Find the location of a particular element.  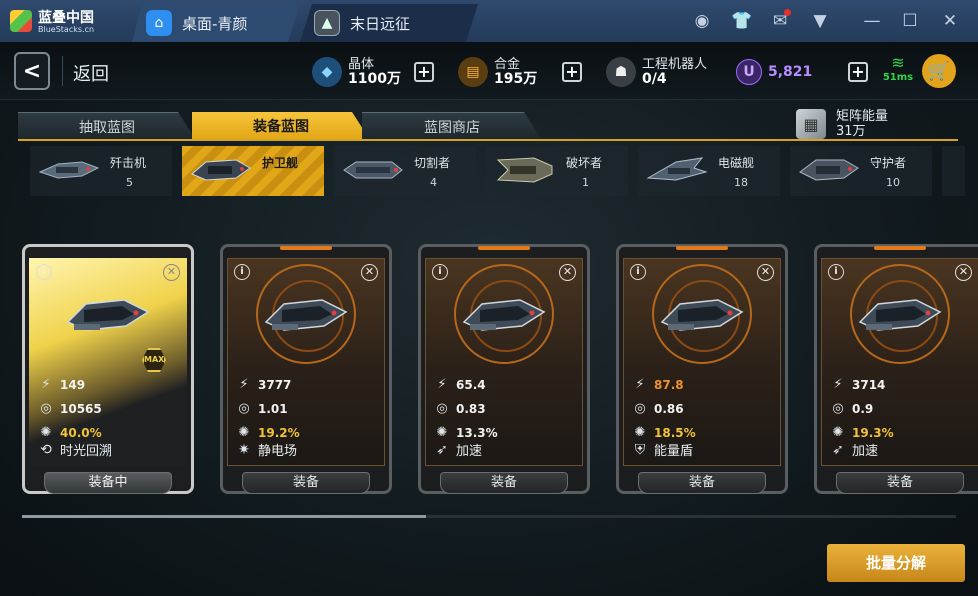

stat-value: 149 is located at coordinates (73, 385).